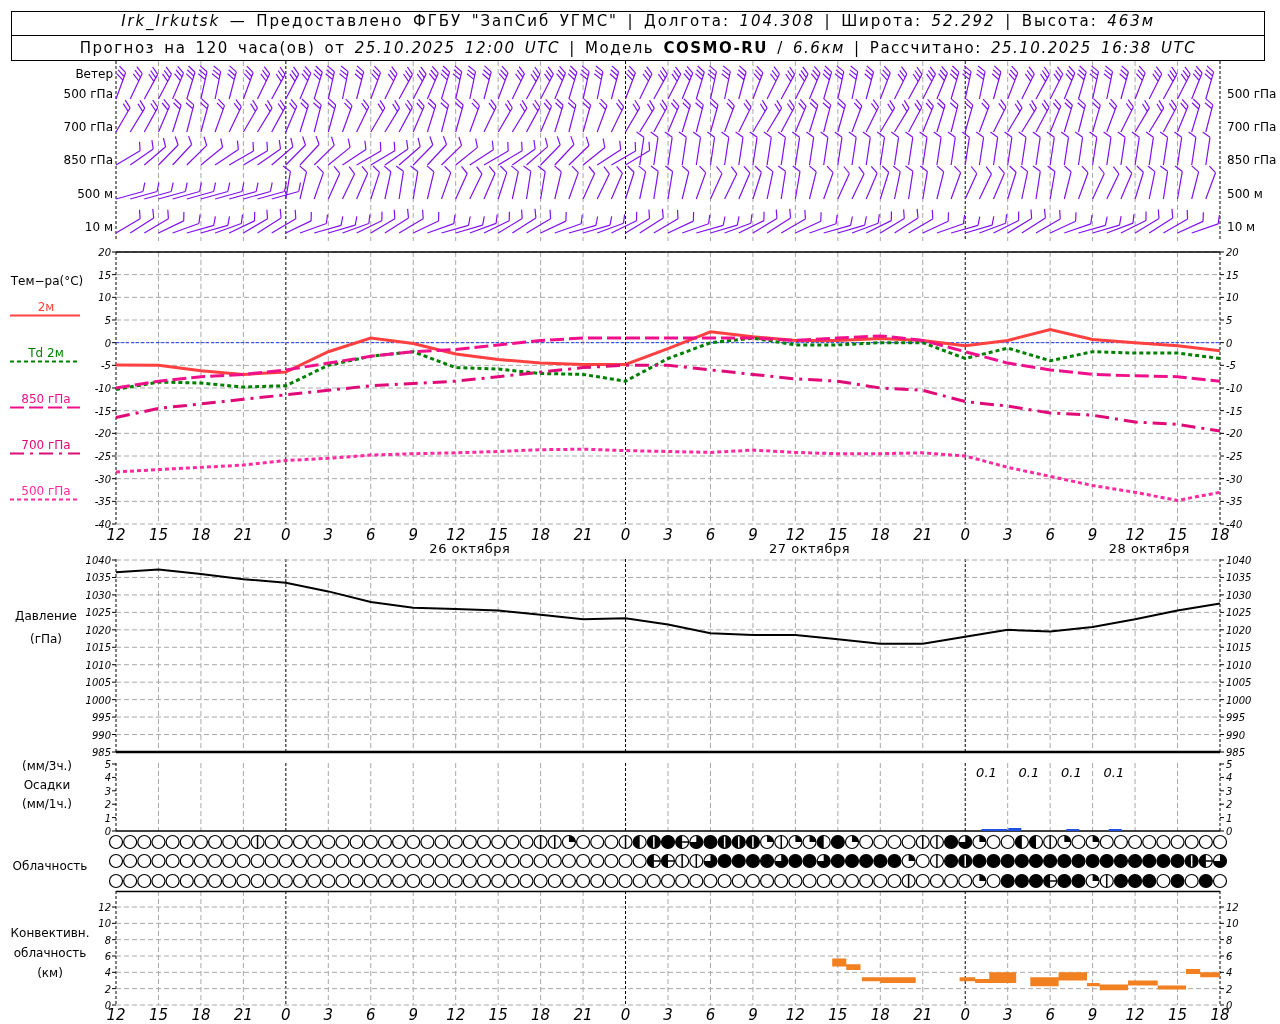  What do you see at coordinates (46, 616) in the screenshot?
I see `pressure-axis-title: Давление` at bounding box center [46, 616].